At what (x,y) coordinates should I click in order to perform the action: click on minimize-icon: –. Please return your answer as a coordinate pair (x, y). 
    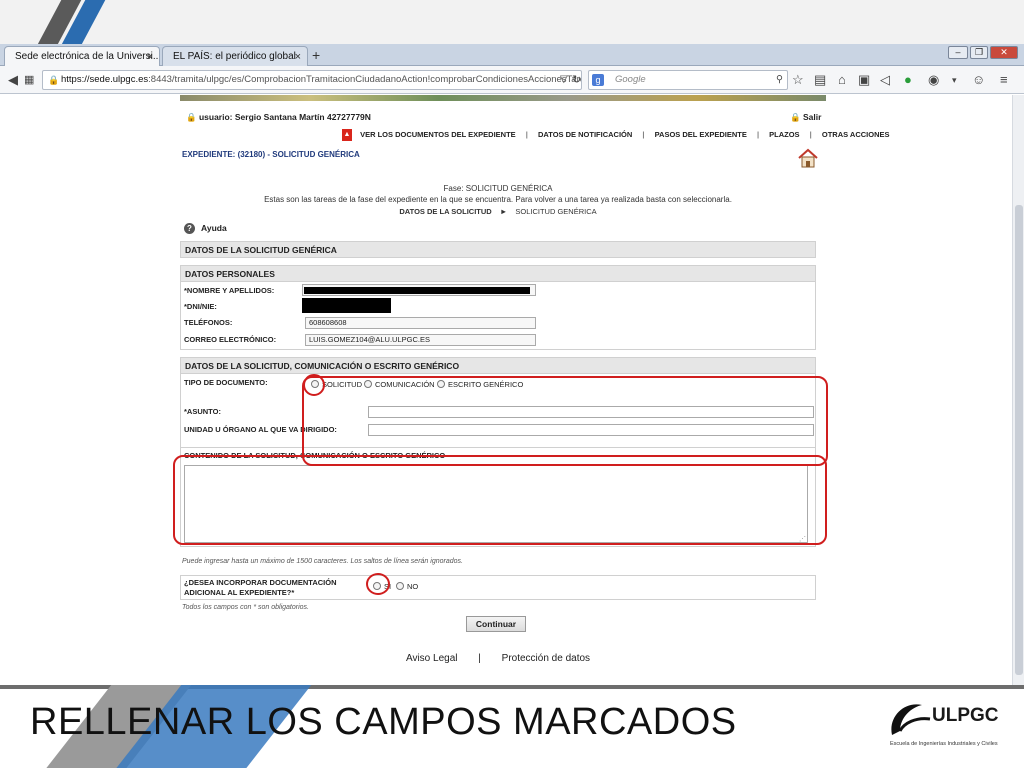
    Looking at the image, I should click on (958, 52).